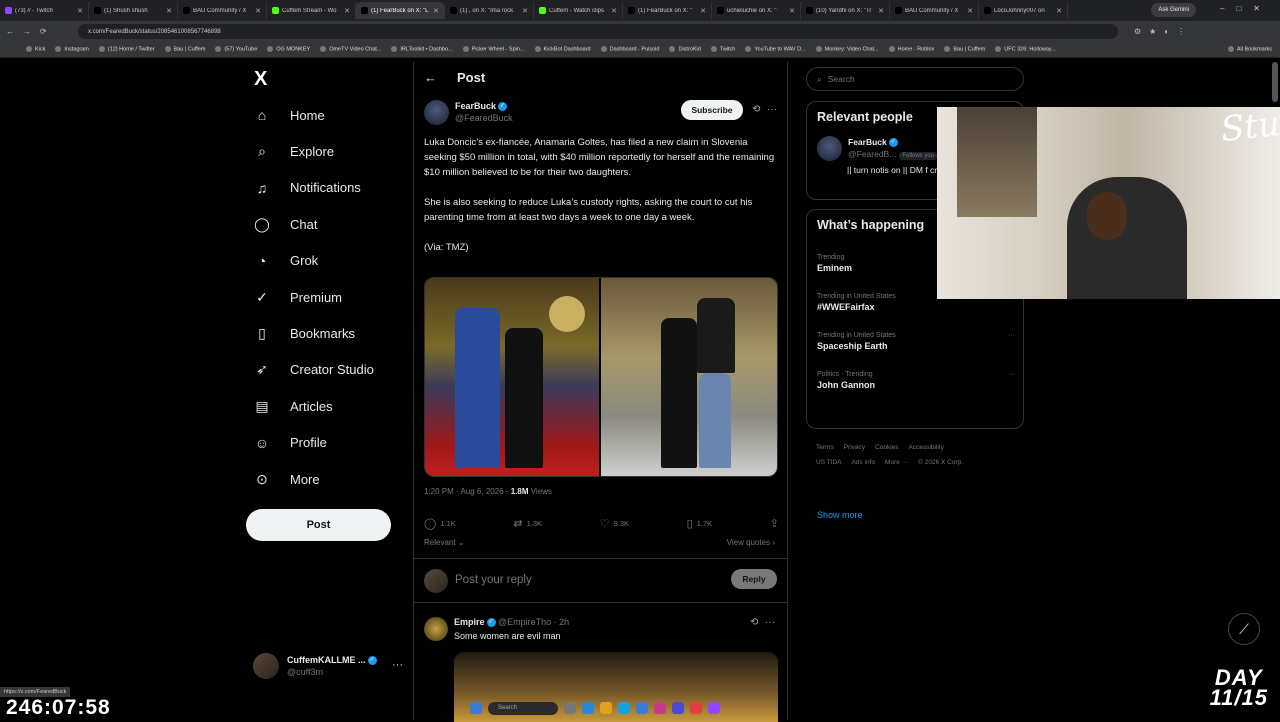 The width and height of the screenshot is (1280, 722). What do you see at coordinates (440, 523) in the screenshot?
I see `reply-action: ◯ 1.1K` at bounding box center [440, 523].